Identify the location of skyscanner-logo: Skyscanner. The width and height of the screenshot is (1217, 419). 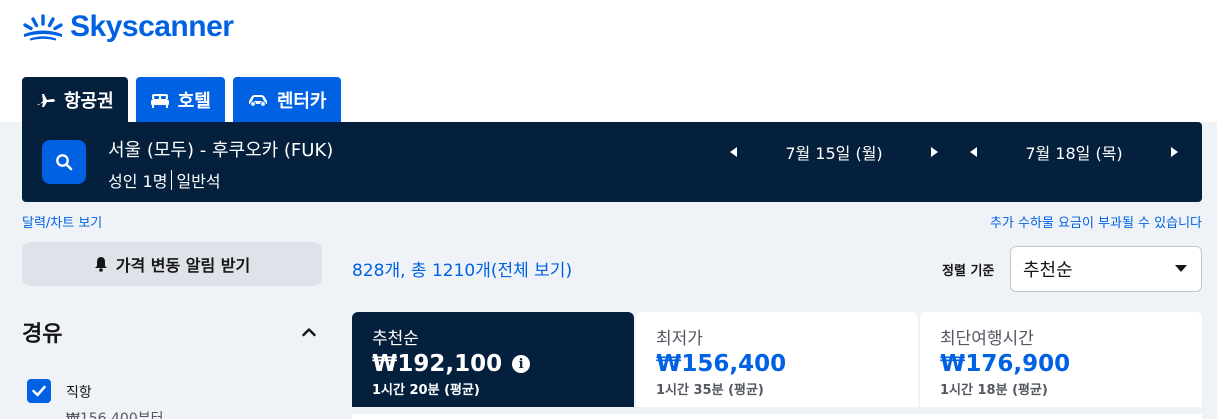
(128, 27).